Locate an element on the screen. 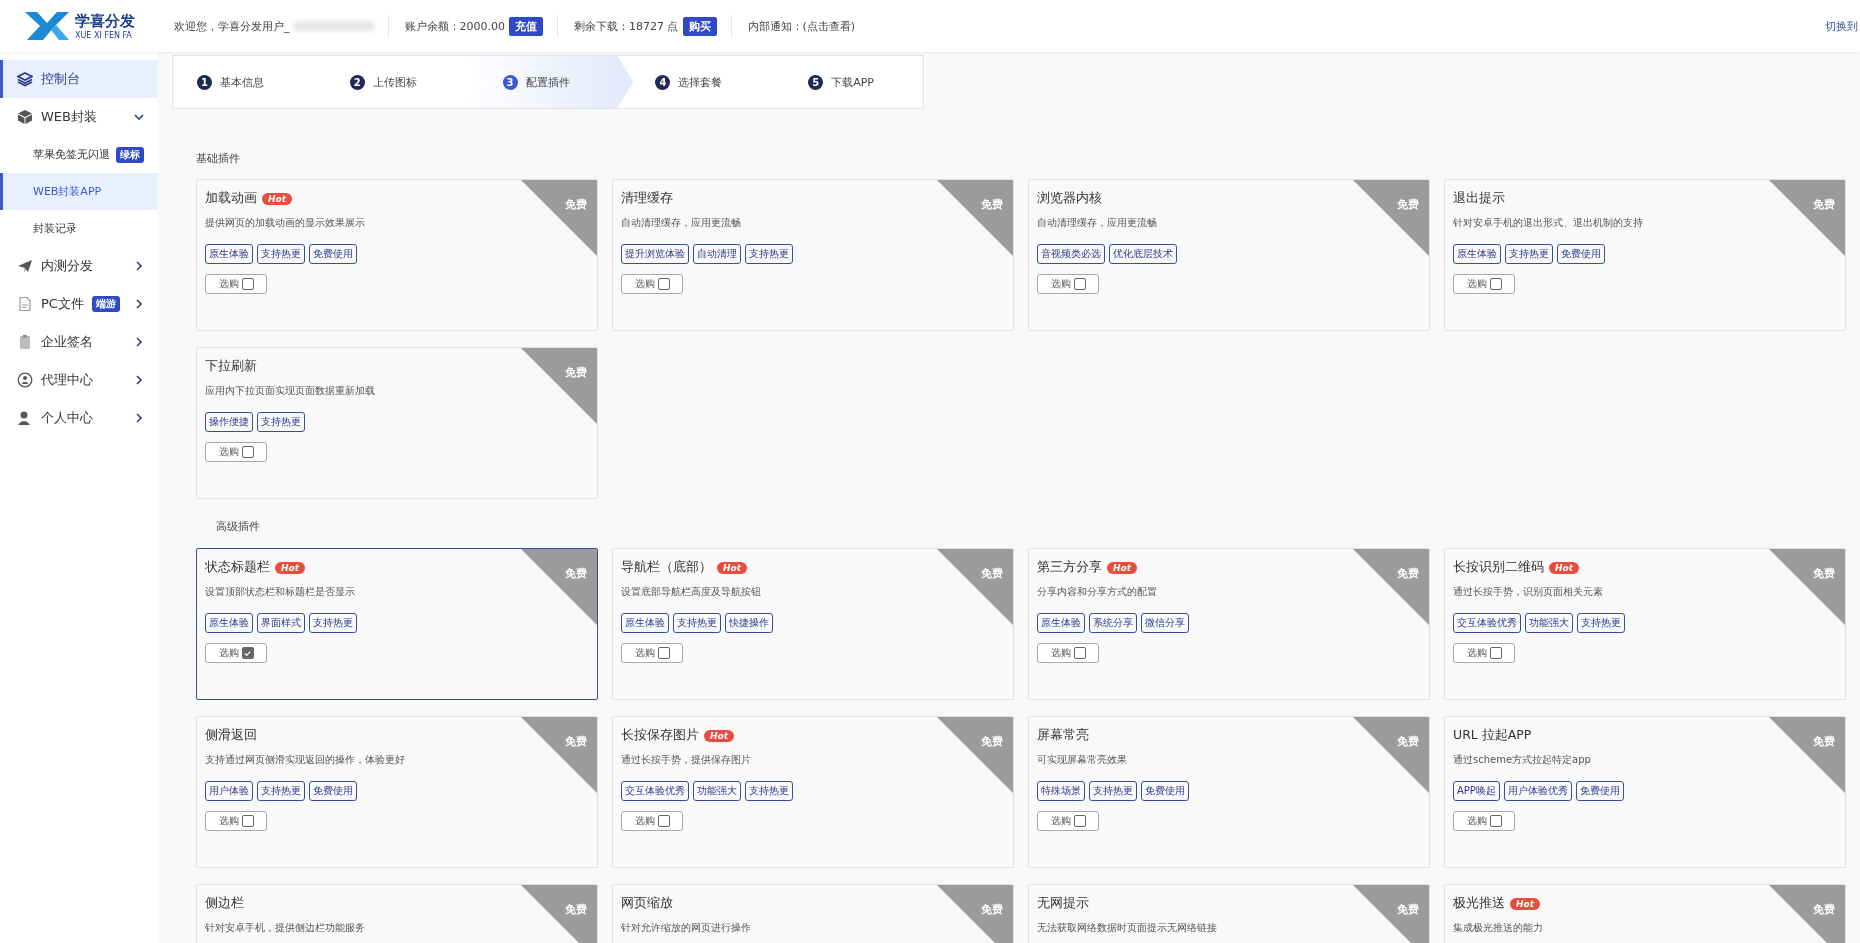 This screenshot has width=1860, height=943. plugin-description: 集成极光推送的能力 is located at coordinates (1498, 928).